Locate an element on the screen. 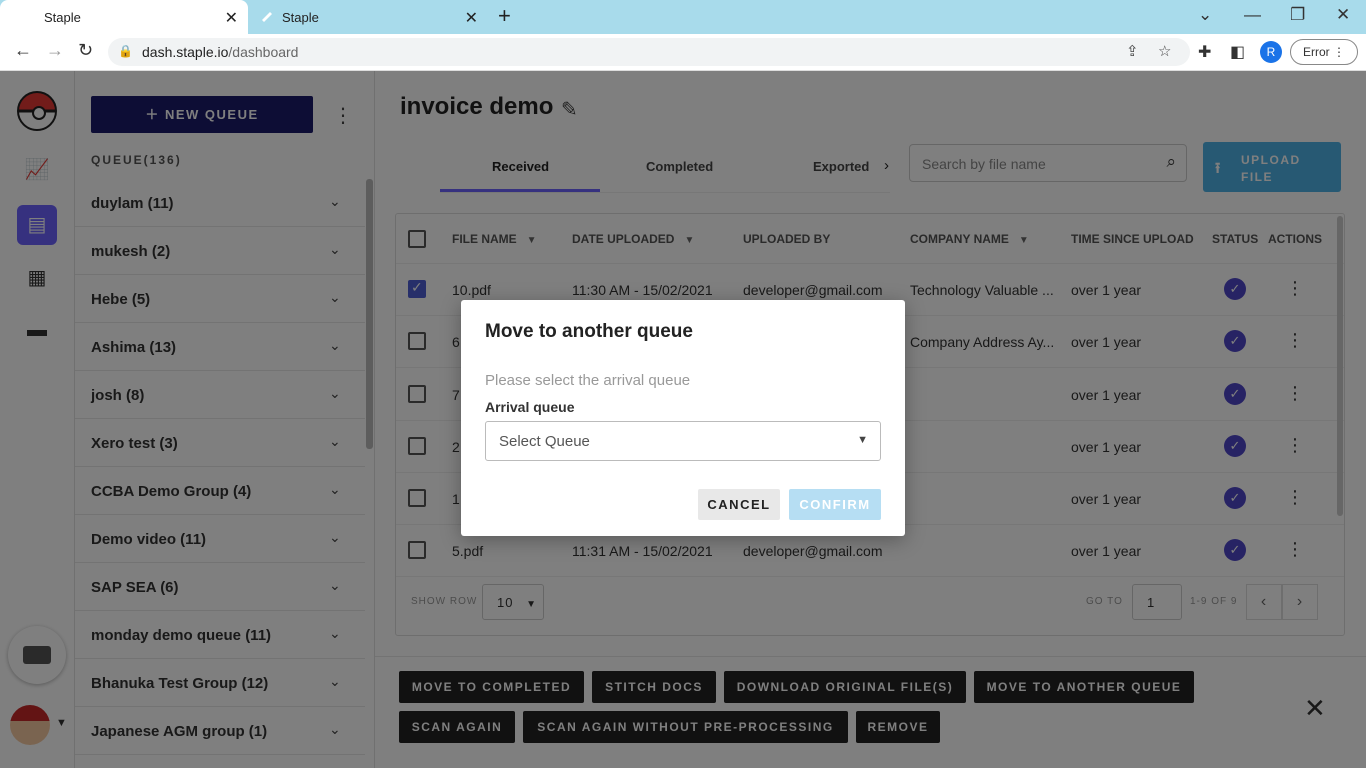  new-tab-icon: + is located at coordinates (504, 16).